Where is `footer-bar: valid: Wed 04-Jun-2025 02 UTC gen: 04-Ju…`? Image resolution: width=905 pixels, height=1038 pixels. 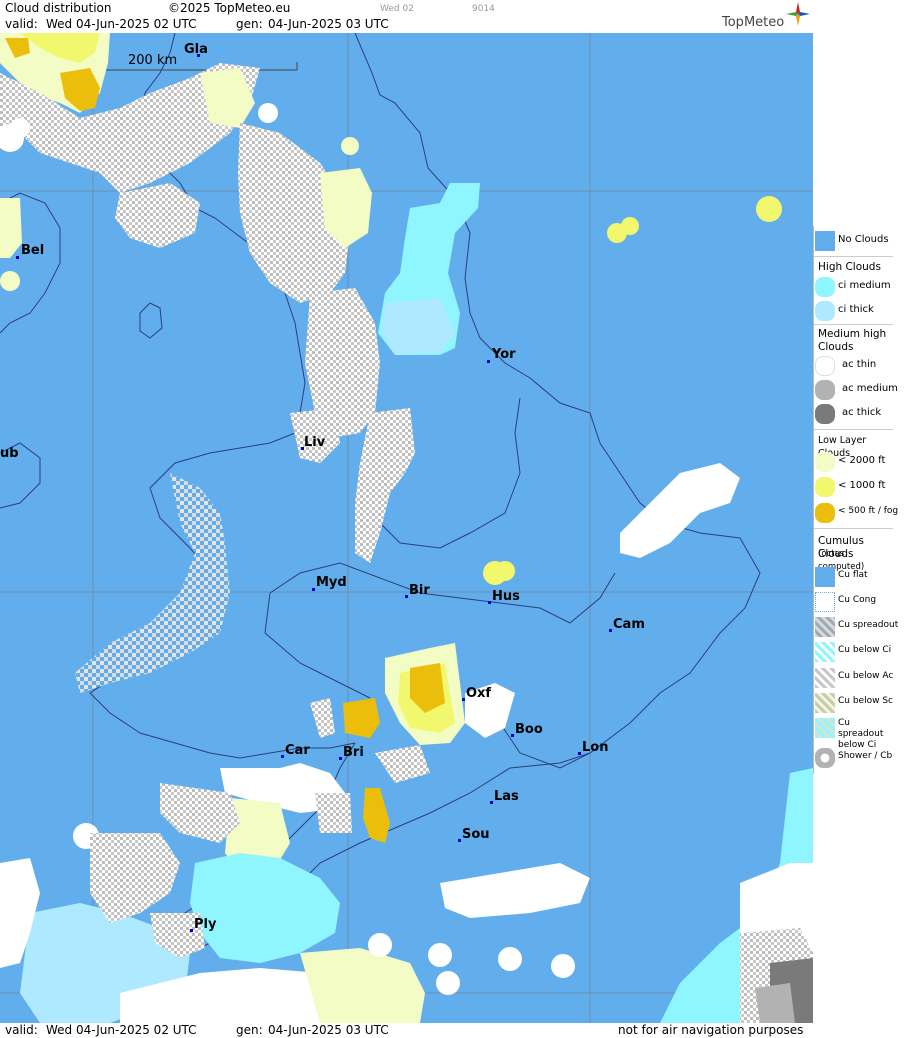
footer-bar: valid: Wed 04-Jun-2025 02 UTC gen: 04-Ju… is located at coordinates (406, 1030).